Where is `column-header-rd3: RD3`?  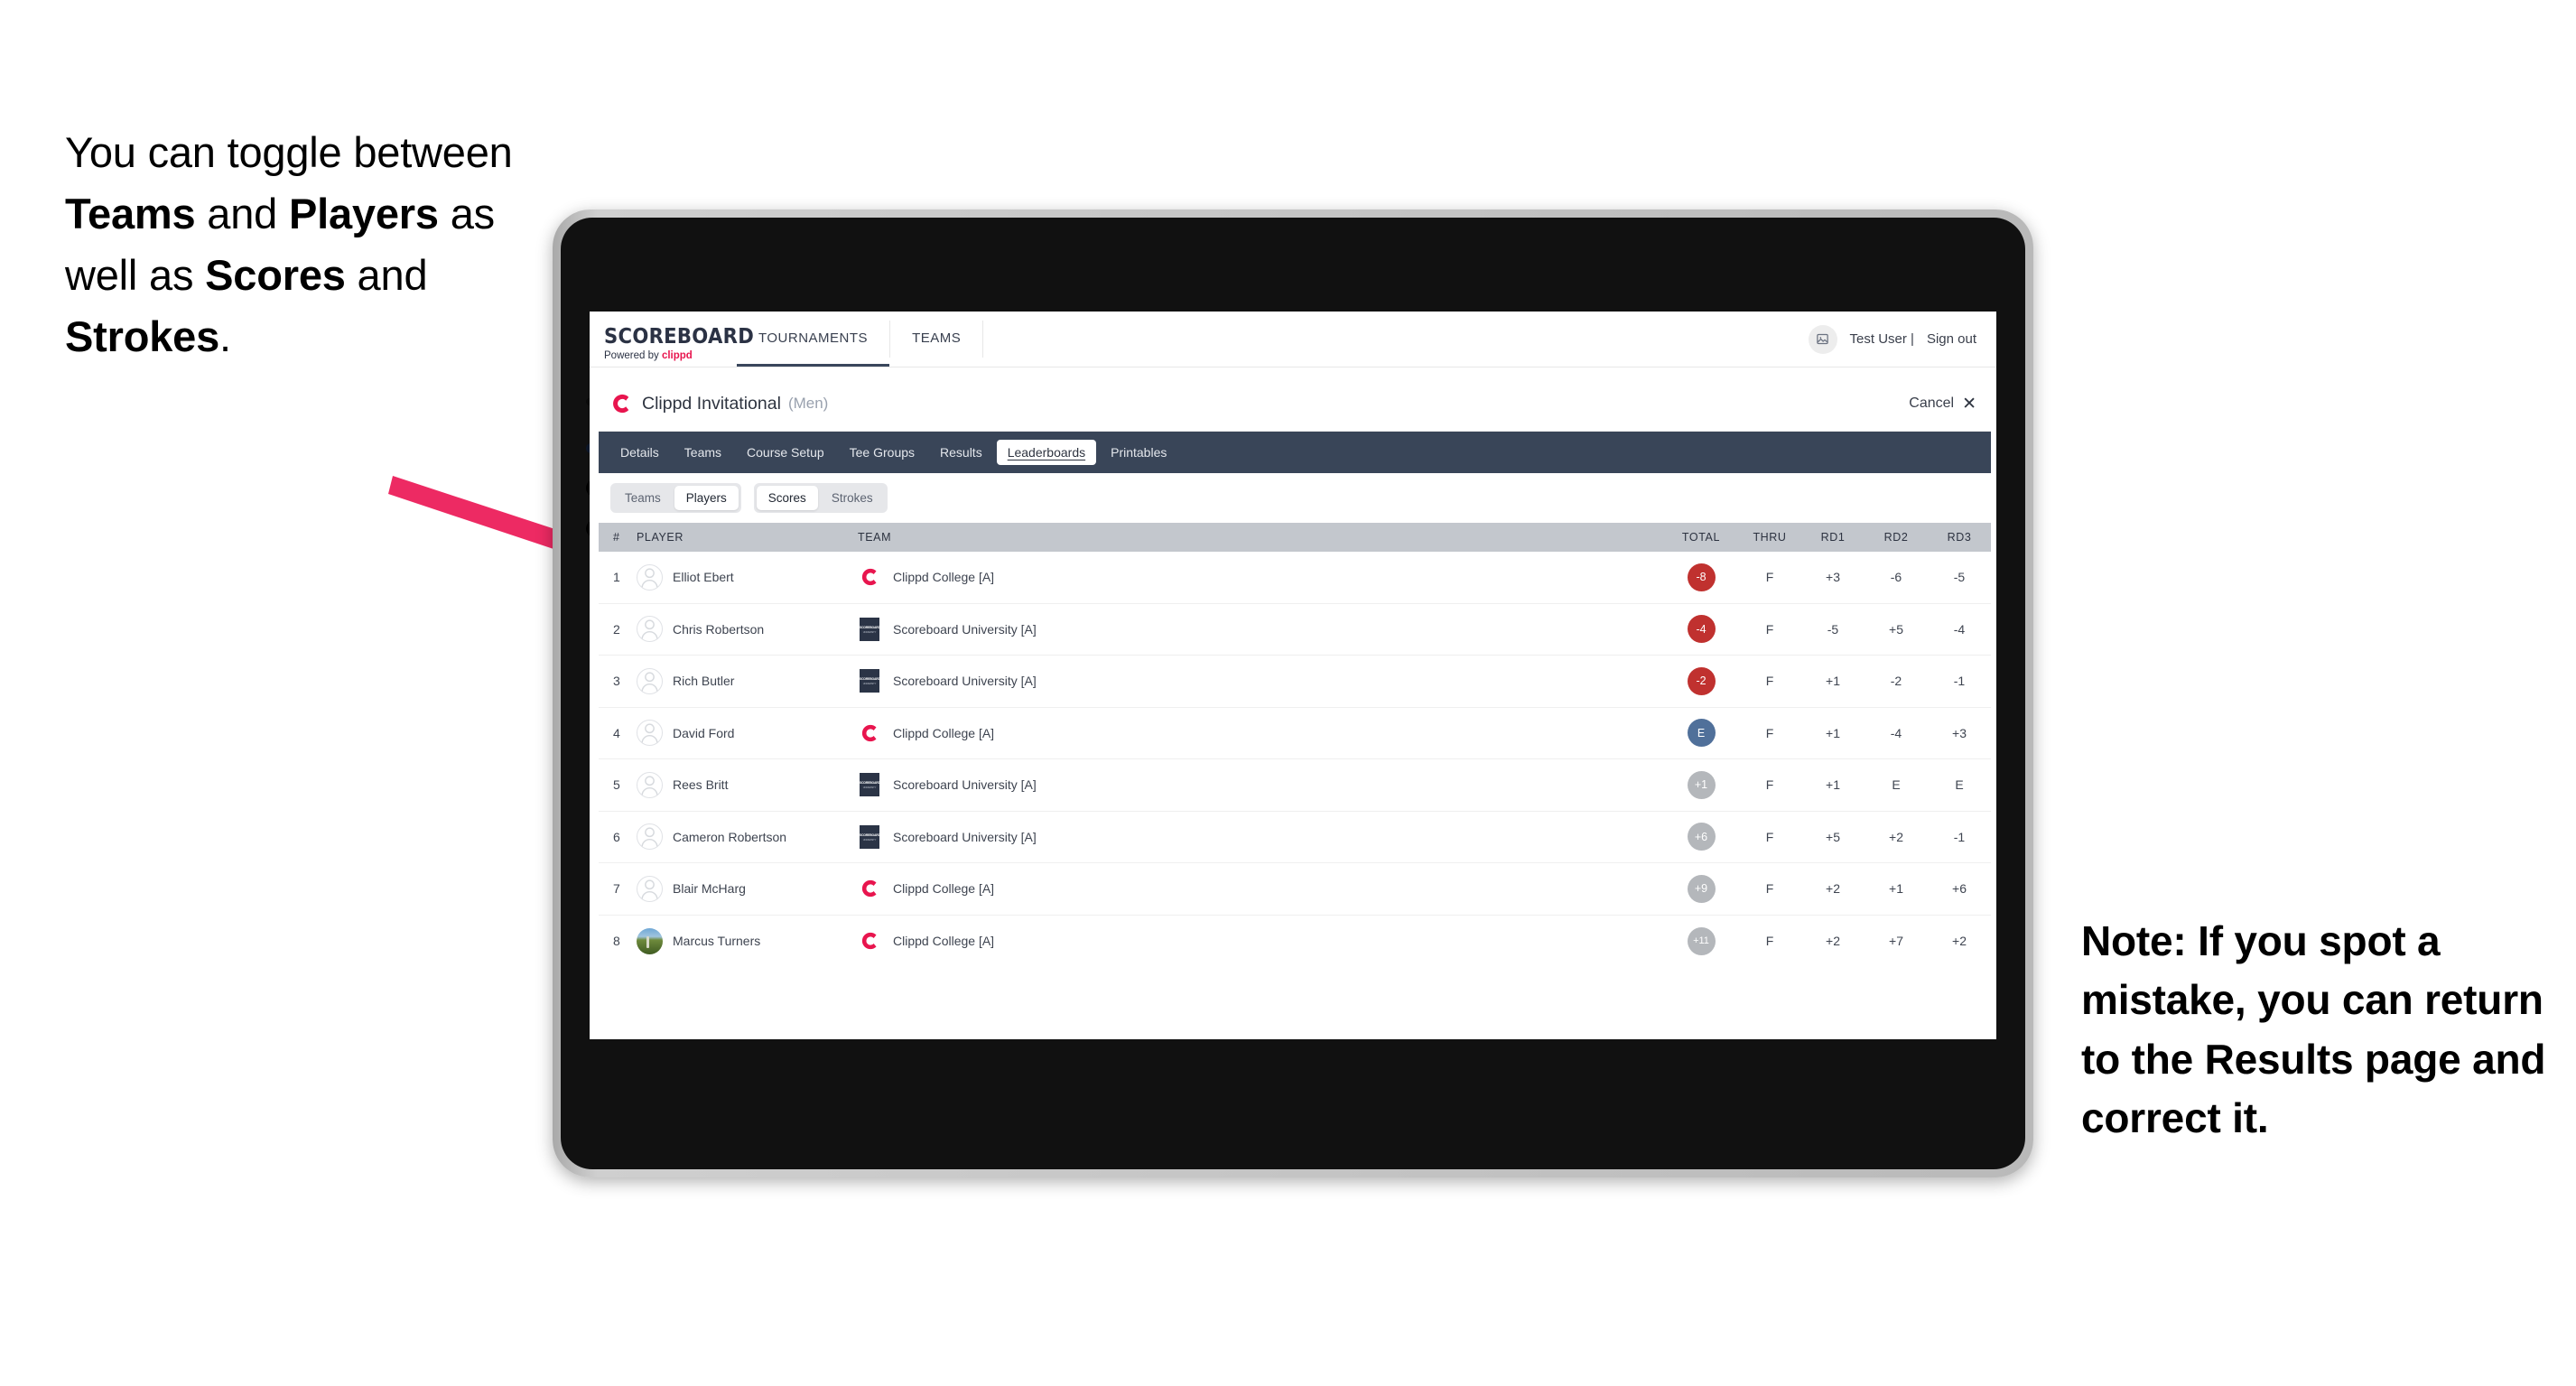
column-header-rd3: RD3 is located at coordinates (1959, 537).